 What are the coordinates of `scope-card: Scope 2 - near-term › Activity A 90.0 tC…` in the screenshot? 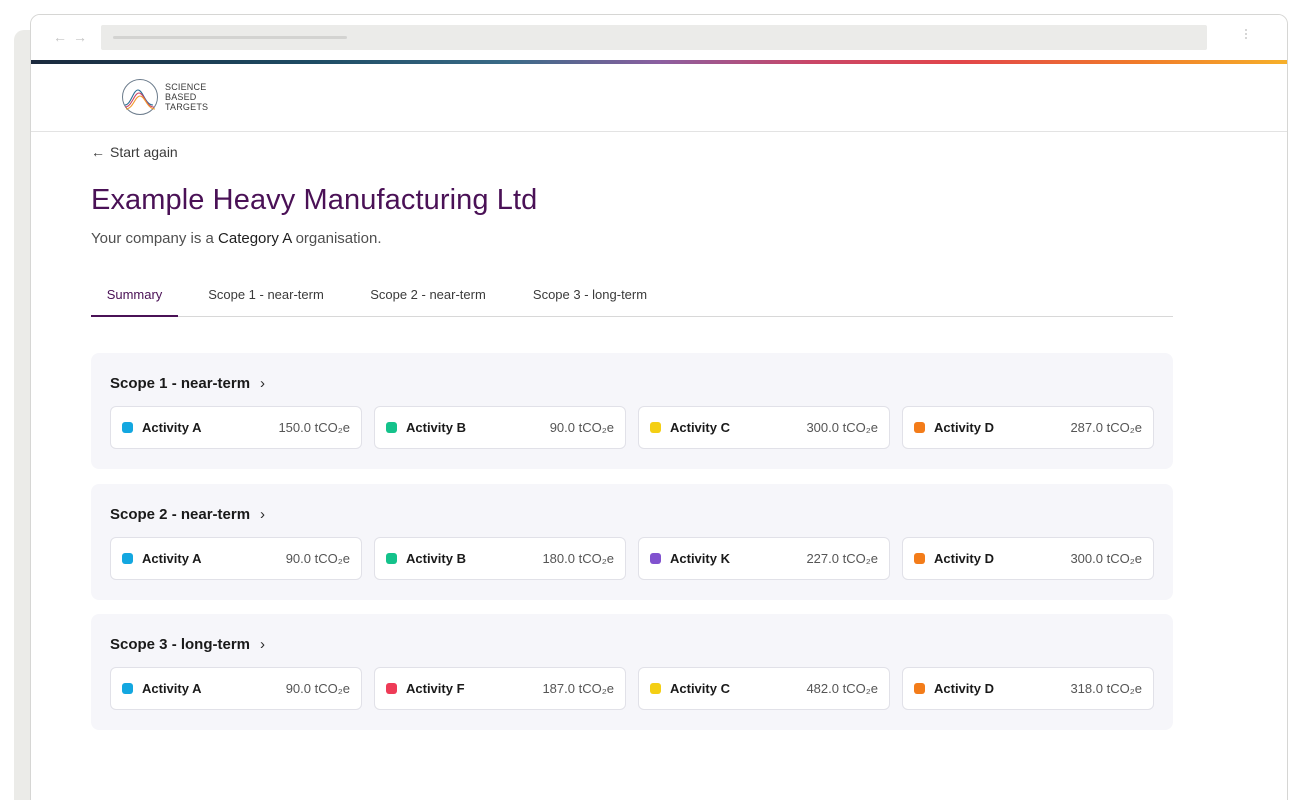 It's located at (632, 542).